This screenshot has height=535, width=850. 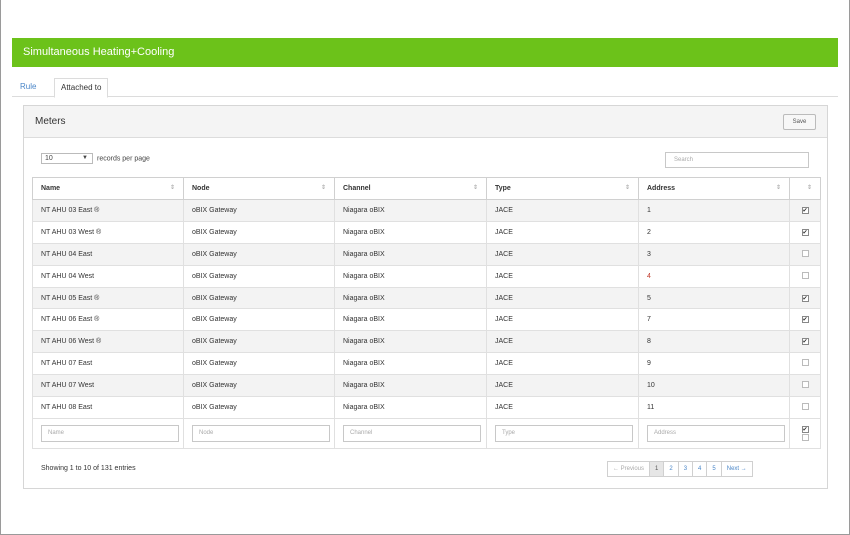 I want to click on filter-checked-checkbox: ✔, so click(x=805, y=429).